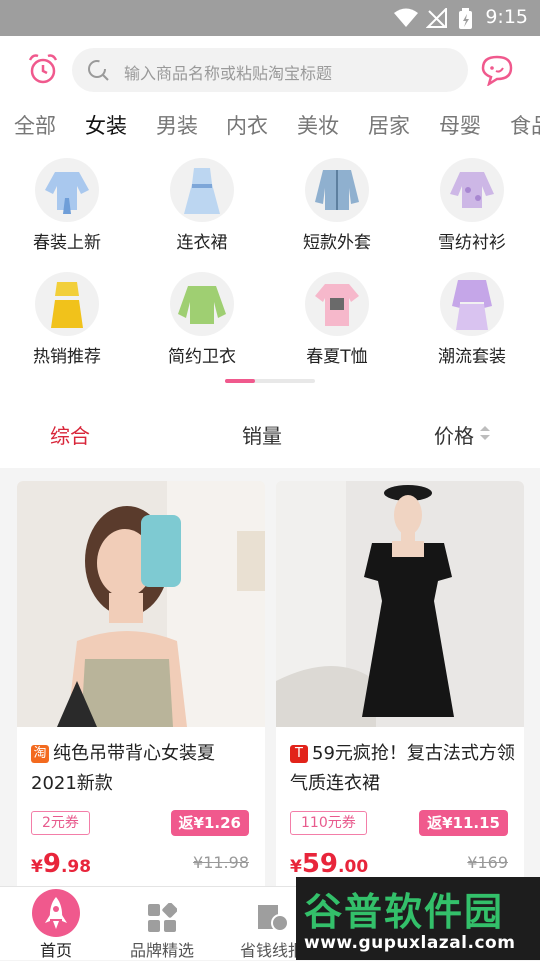 The height and width of the screenshot is (961, 540). I want to click on nav-home-label: 首页, so click(55, 950).